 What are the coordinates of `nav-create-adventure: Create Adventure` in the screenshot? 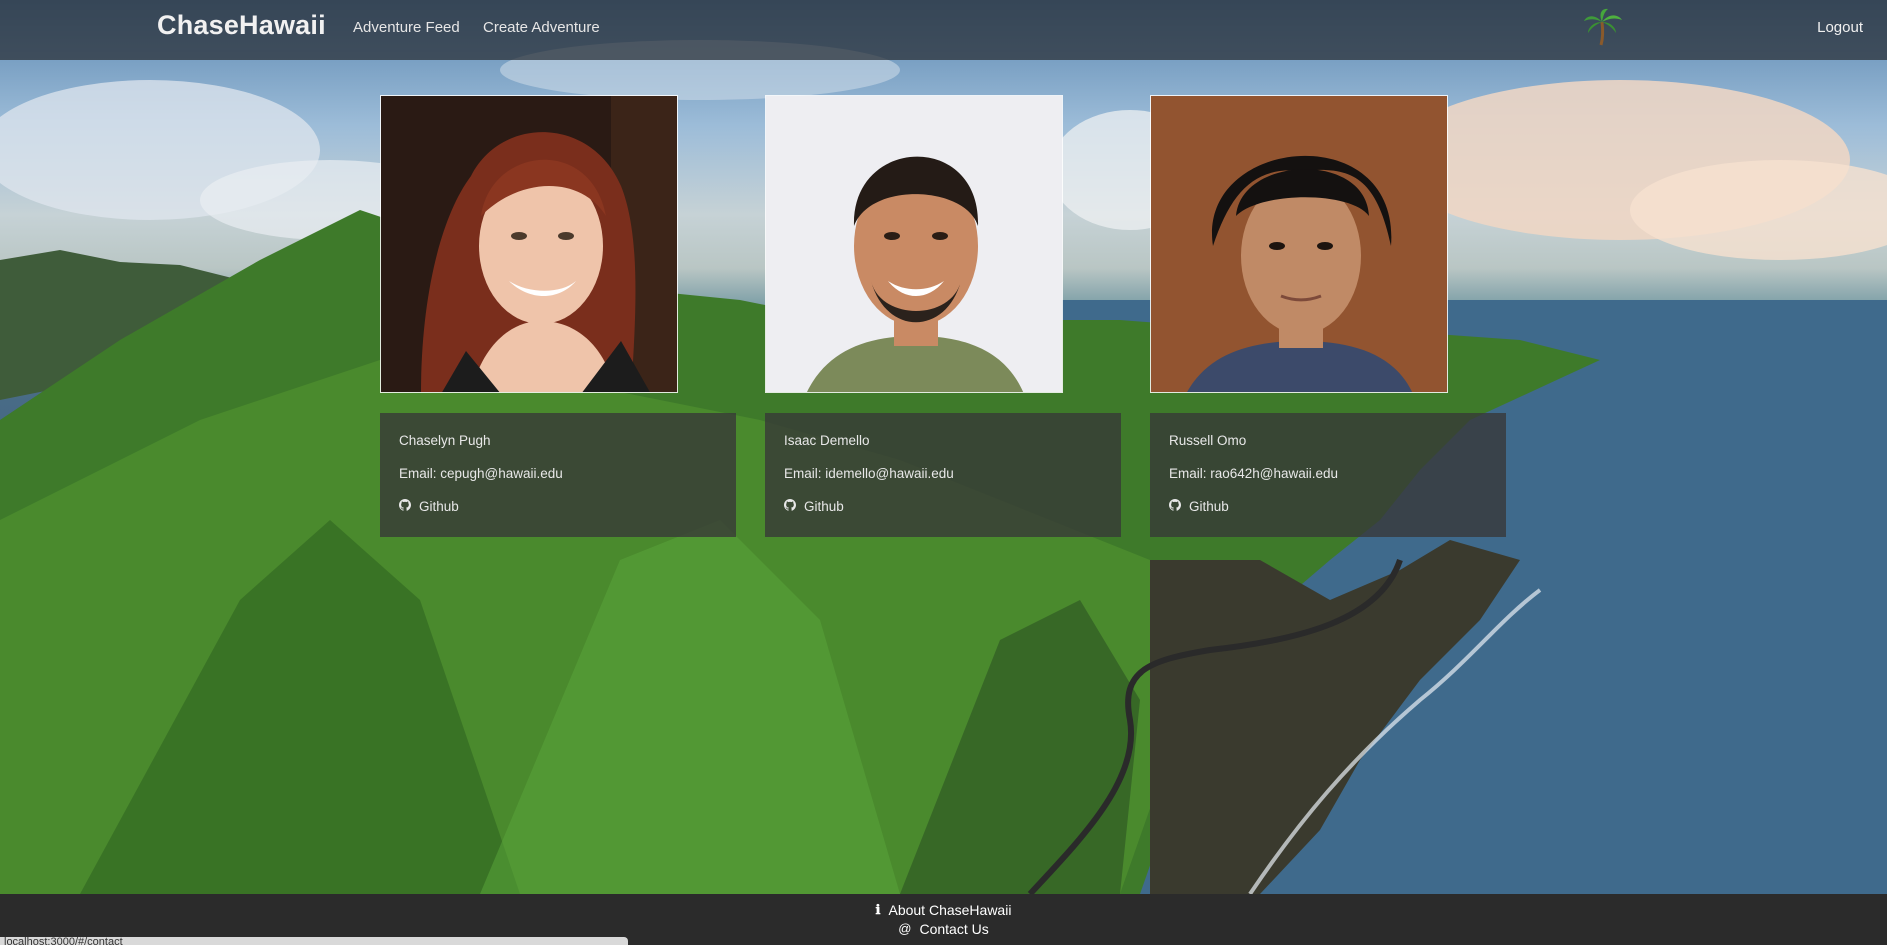 It's located at (541, 27).